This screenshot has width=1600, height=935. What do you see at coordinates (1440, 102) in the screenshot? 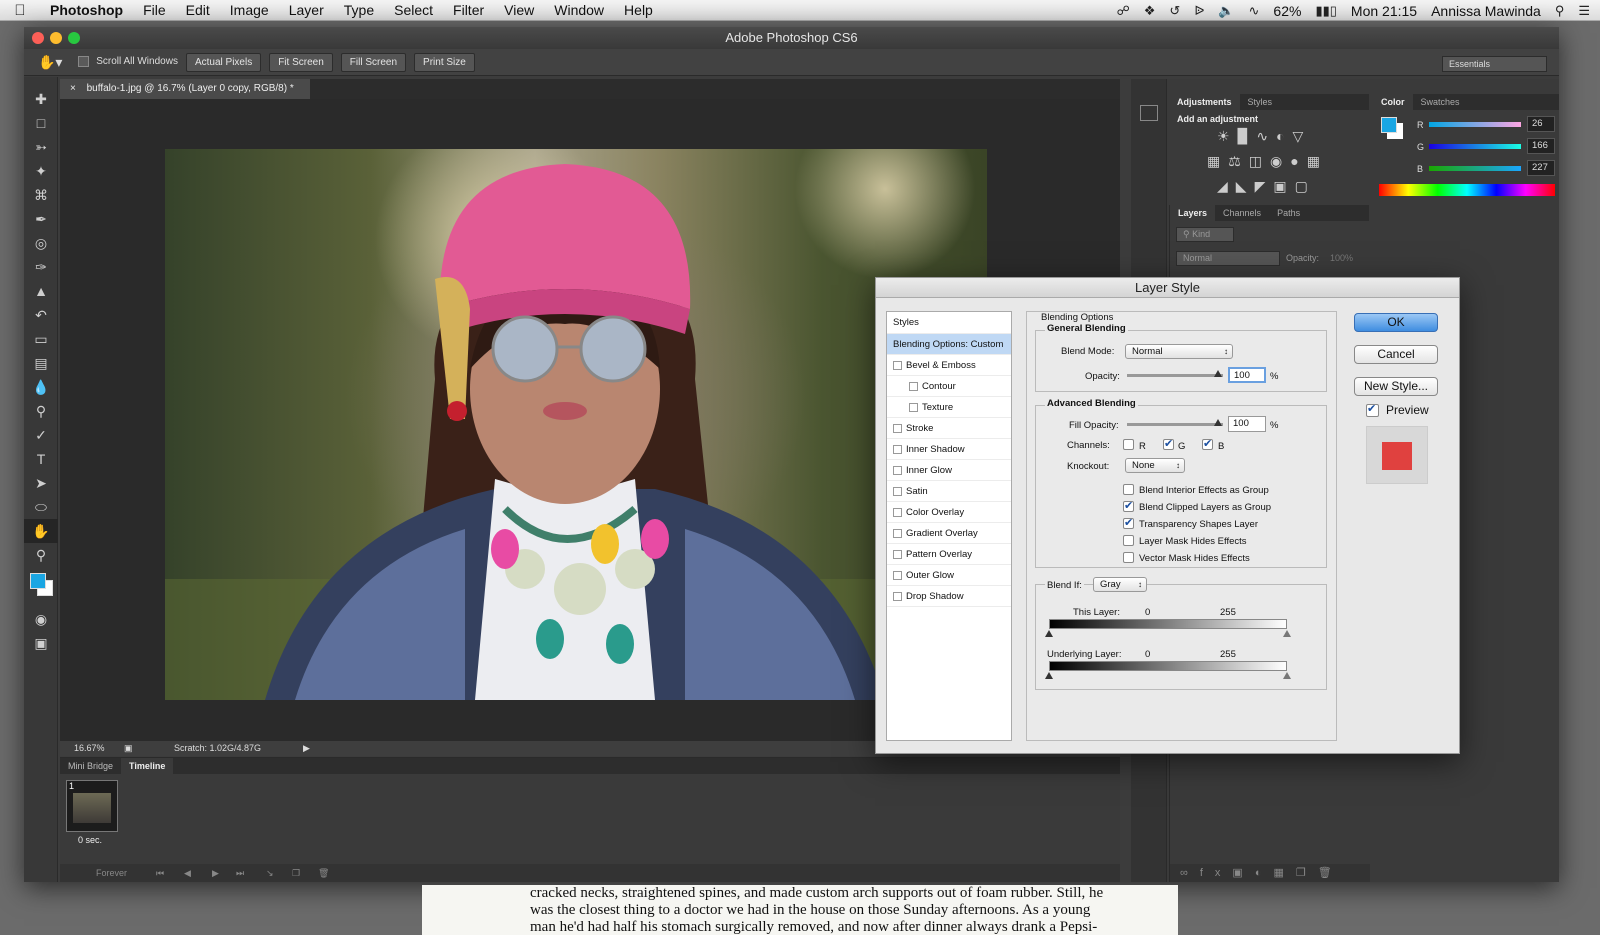
I see `tab-swatches: Swatches` at bounding box center [1440, 102].